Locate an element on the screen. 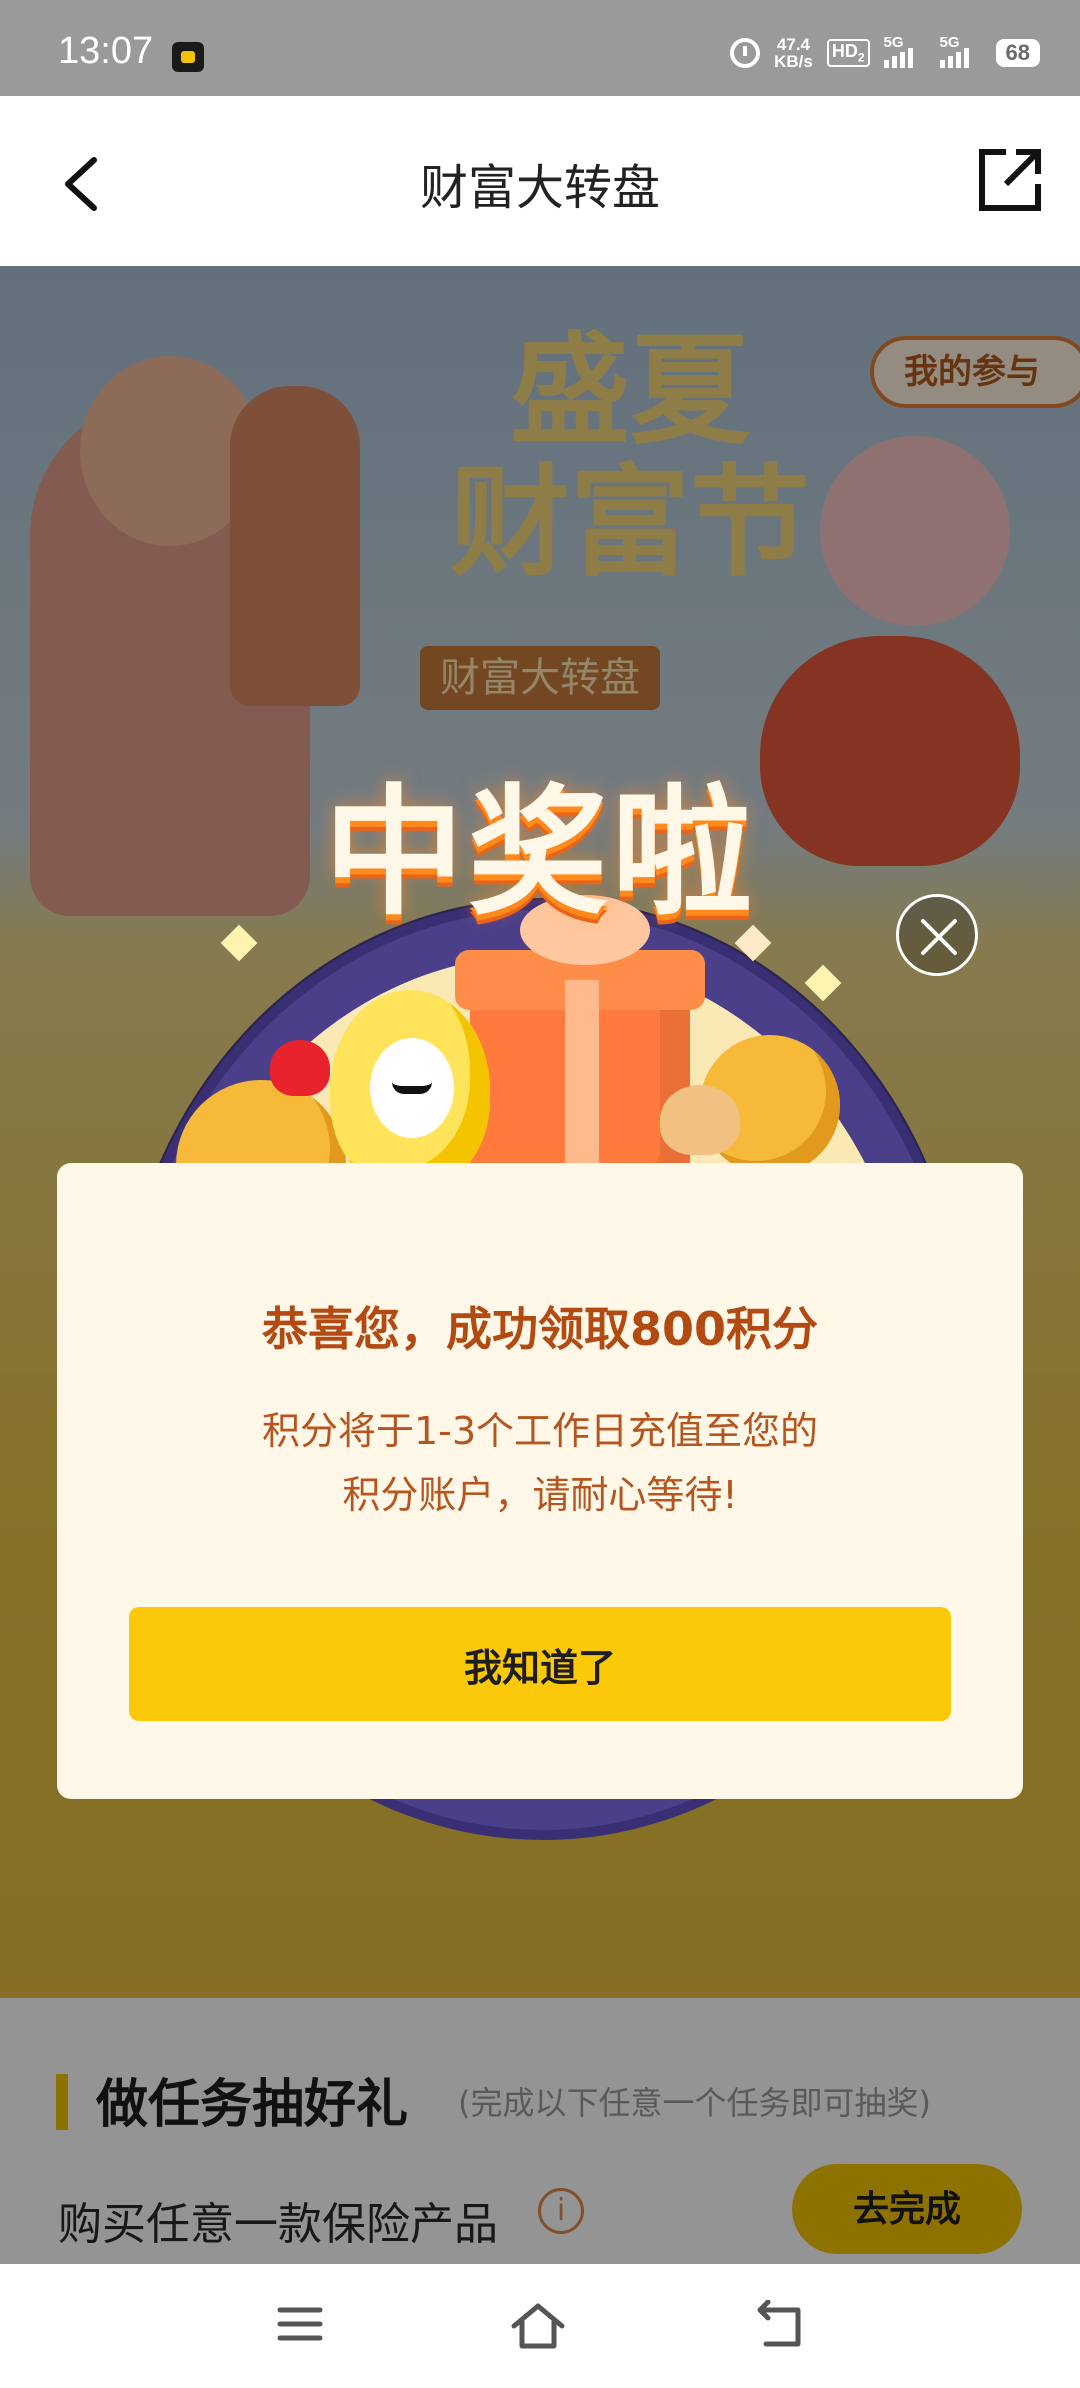 This screenshot has height=2388, width=1080. signal-icon: 5G is located at coordinates (904, 51).